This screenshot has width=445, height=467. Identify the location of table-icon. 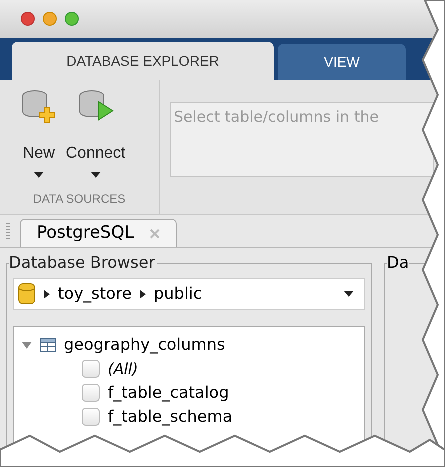
(48, 345).